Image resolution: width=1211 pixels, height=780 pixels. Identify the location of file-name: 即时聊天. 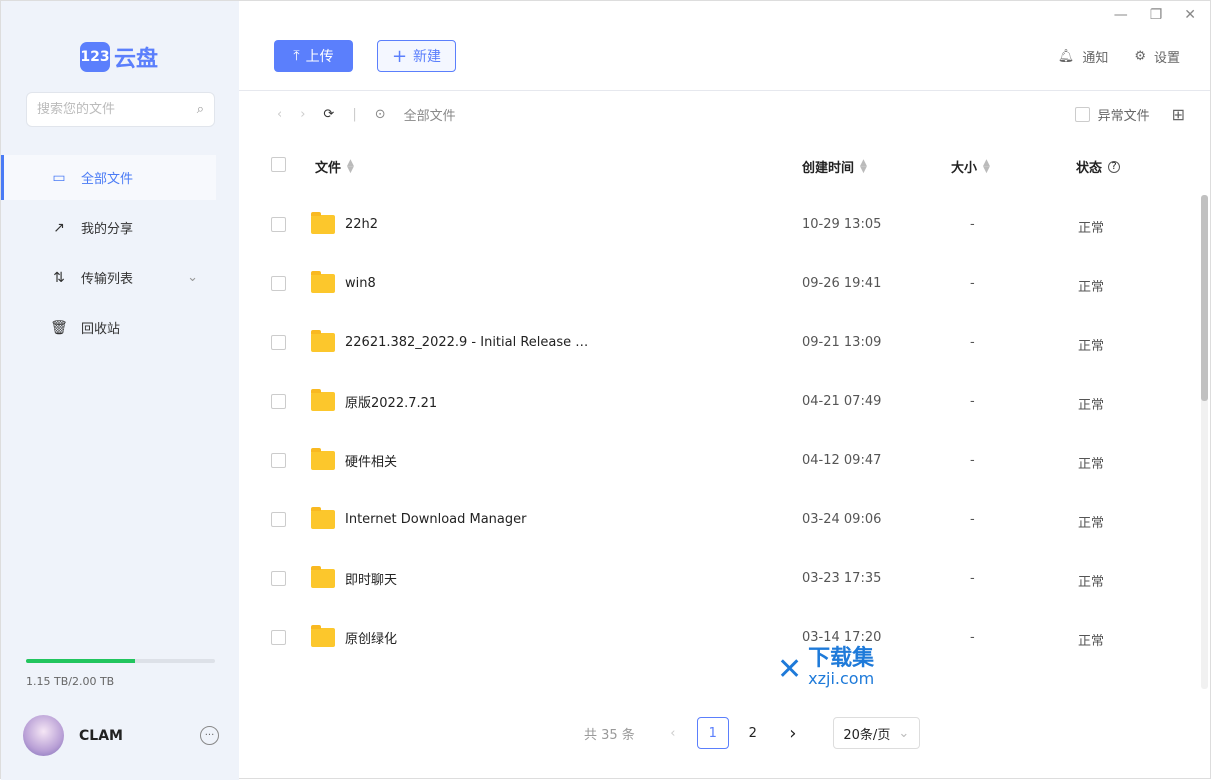
(371, 578).